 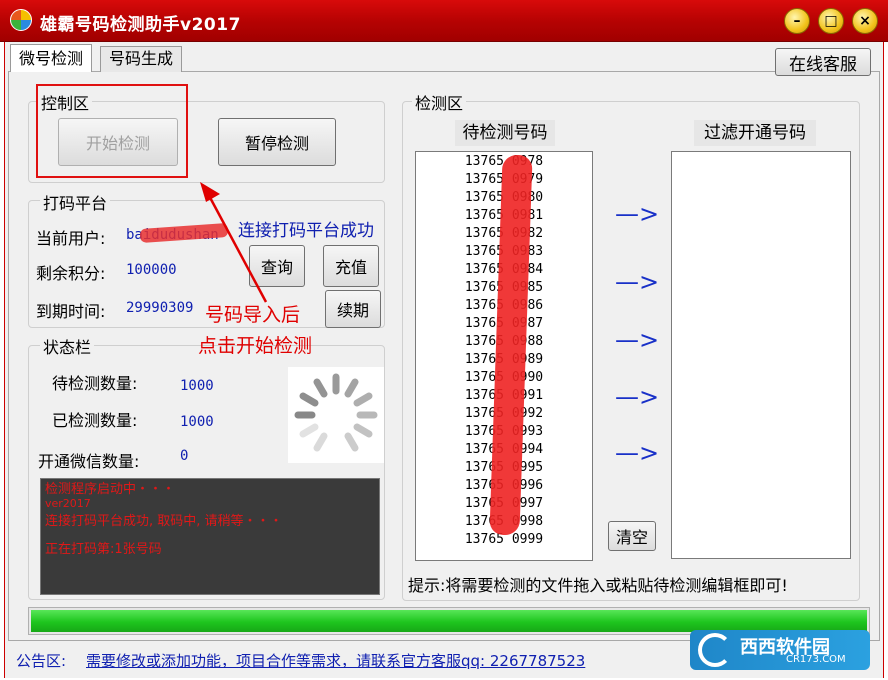 What do you see at coordinates (71, 273) in the screenshot?
I see `points-label: 剩余积分:` at bounding box center [71, 273].